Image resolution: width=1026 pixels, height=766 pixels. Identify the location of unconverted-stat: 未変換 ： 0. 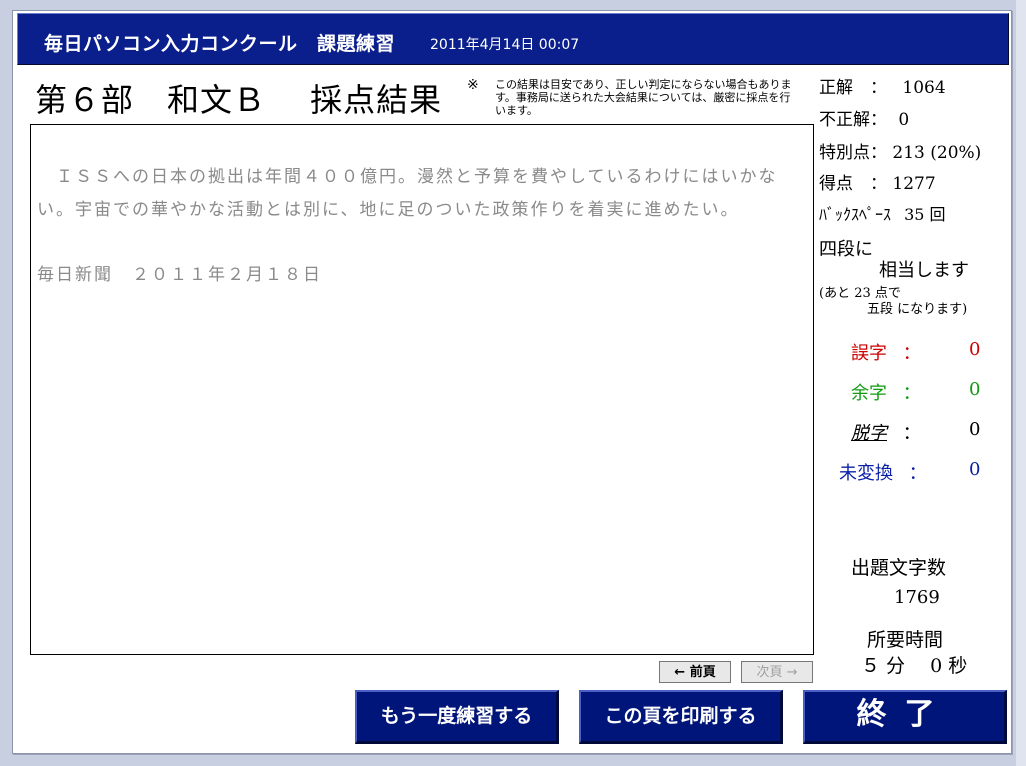
(909, 472).